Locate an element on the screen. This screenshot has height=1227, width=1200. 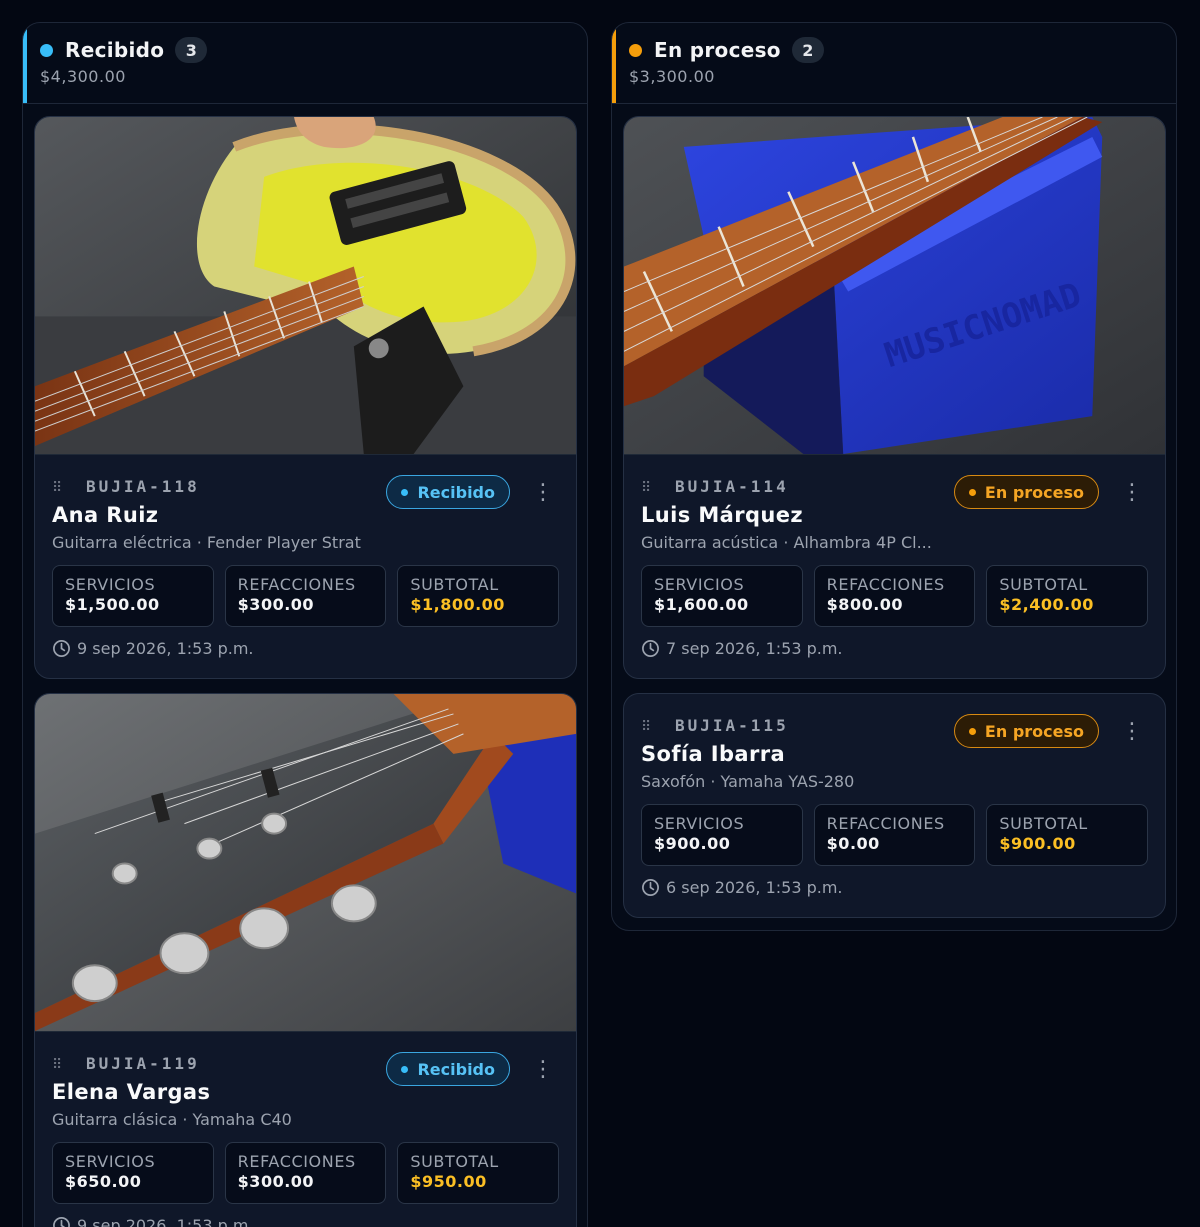
services-value: $1,500.00 is located at coordinates (112, 604).